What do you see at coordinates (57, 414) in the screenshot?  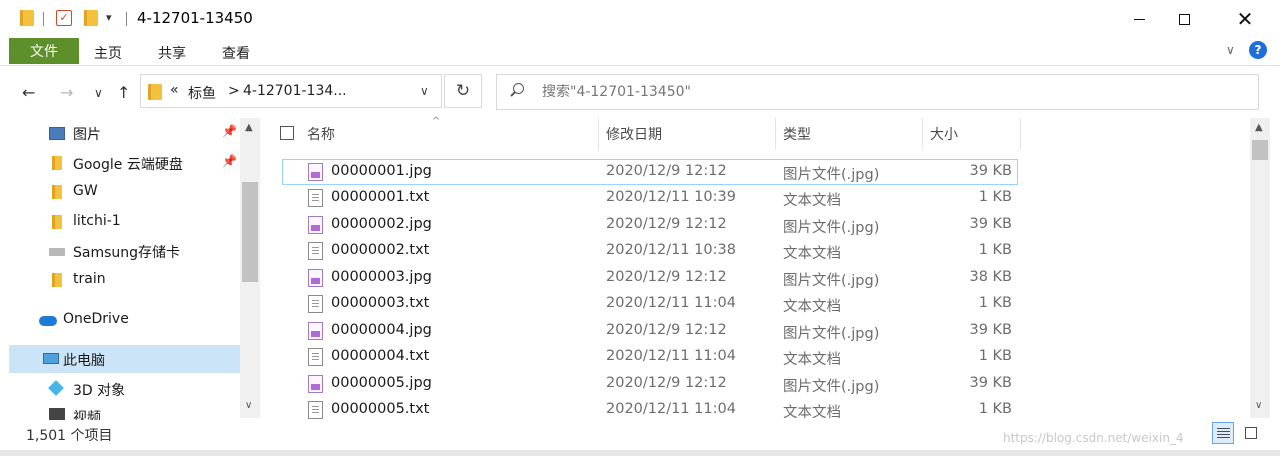 I see `videos-icon` at bounding box center [57, 414].